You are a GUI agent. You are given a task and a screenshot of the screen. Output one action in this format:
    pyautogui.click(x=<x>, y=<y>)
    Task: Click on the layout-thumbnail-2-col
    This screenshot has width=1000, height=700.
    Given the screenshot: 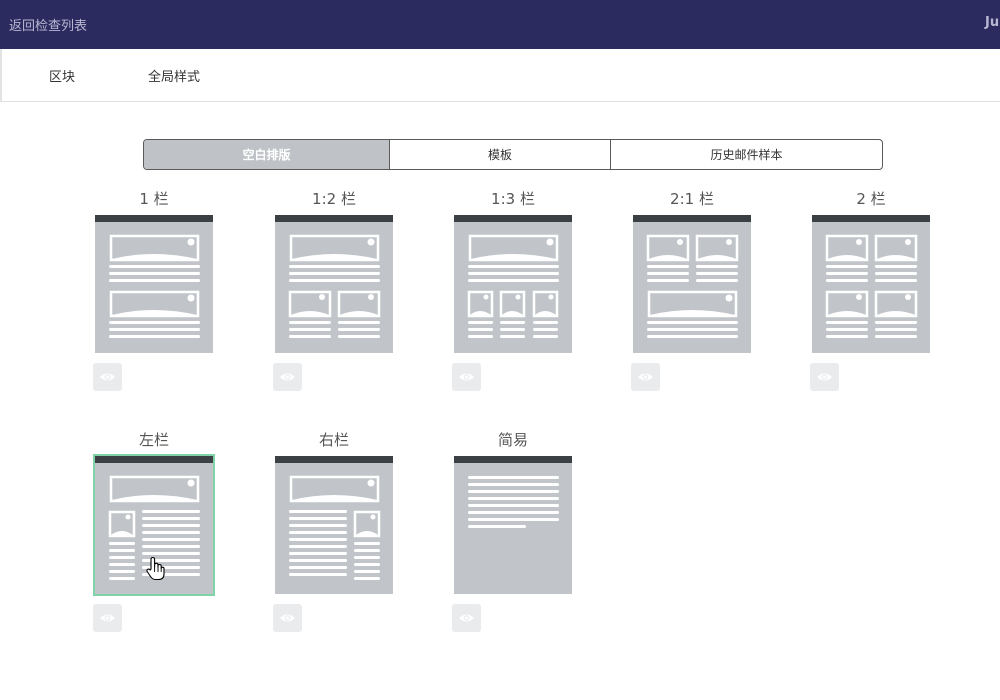 What is the action you would take?
    pyautogui.click(x=871, y=284)
    